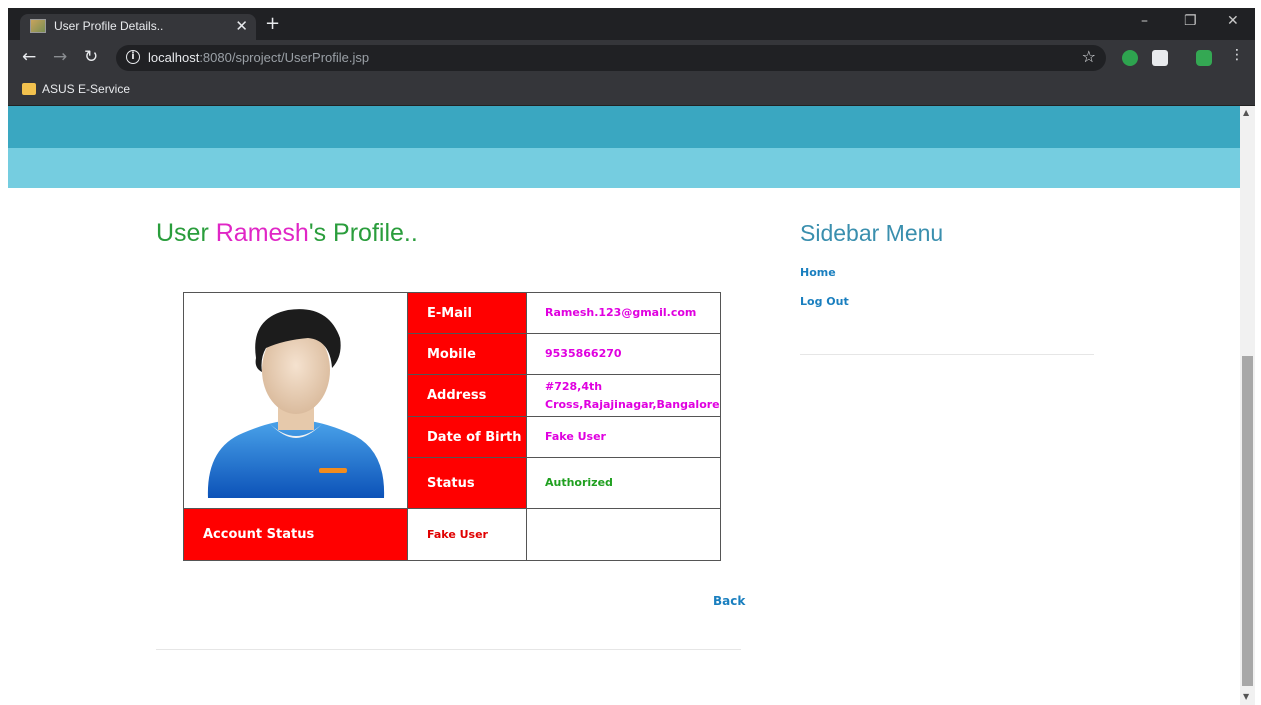 Image resolution: width=1261 pixels, height=705 pixels. What do you see at coordinates (1190, 21) in the screenshot?
I see `restore-icon: ❐` at bounding box center [1190, 21].